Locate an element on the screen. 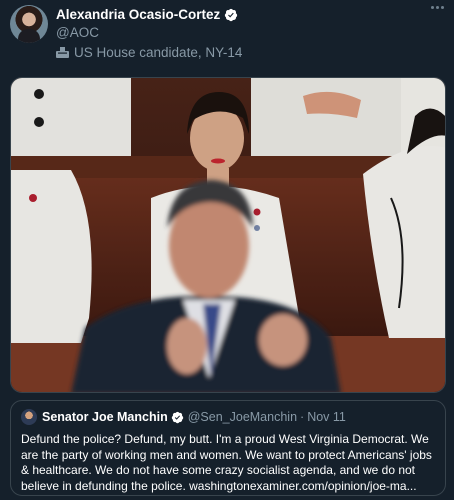 The height and width of the screenshot is (500, 454). quoted-verified-badge-icon is located at coordinates (177, 417).